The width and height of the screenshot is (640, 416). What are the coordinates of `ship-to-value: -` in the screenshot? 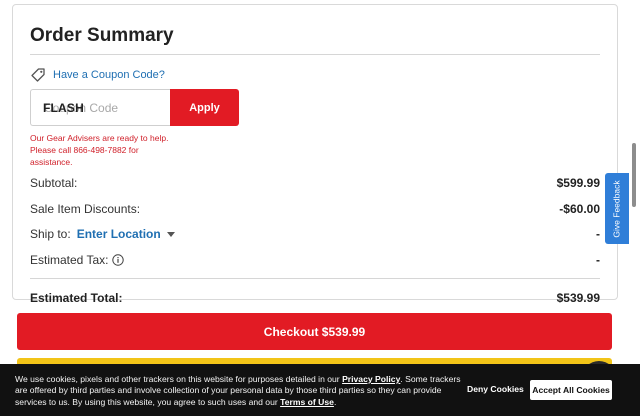 It's located at (598, 234).